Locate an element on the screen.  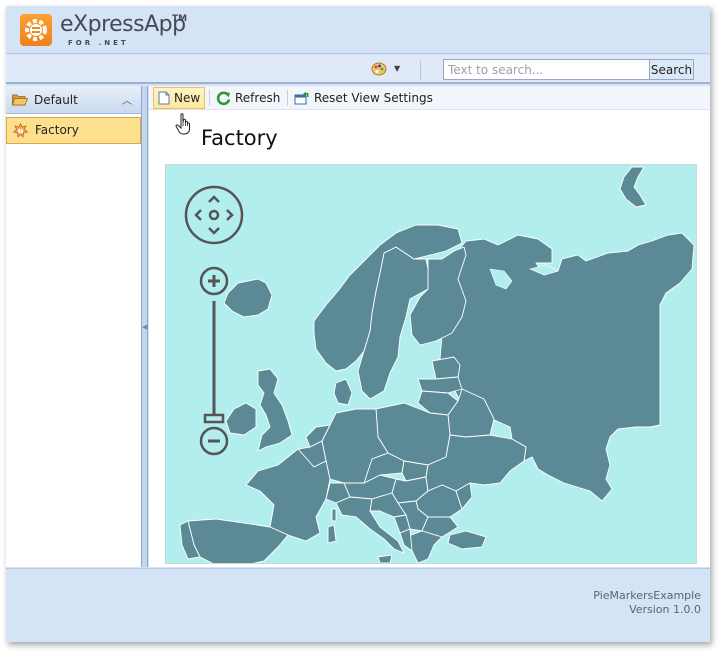
page-title: Factory is located at coordinates (239, 138).